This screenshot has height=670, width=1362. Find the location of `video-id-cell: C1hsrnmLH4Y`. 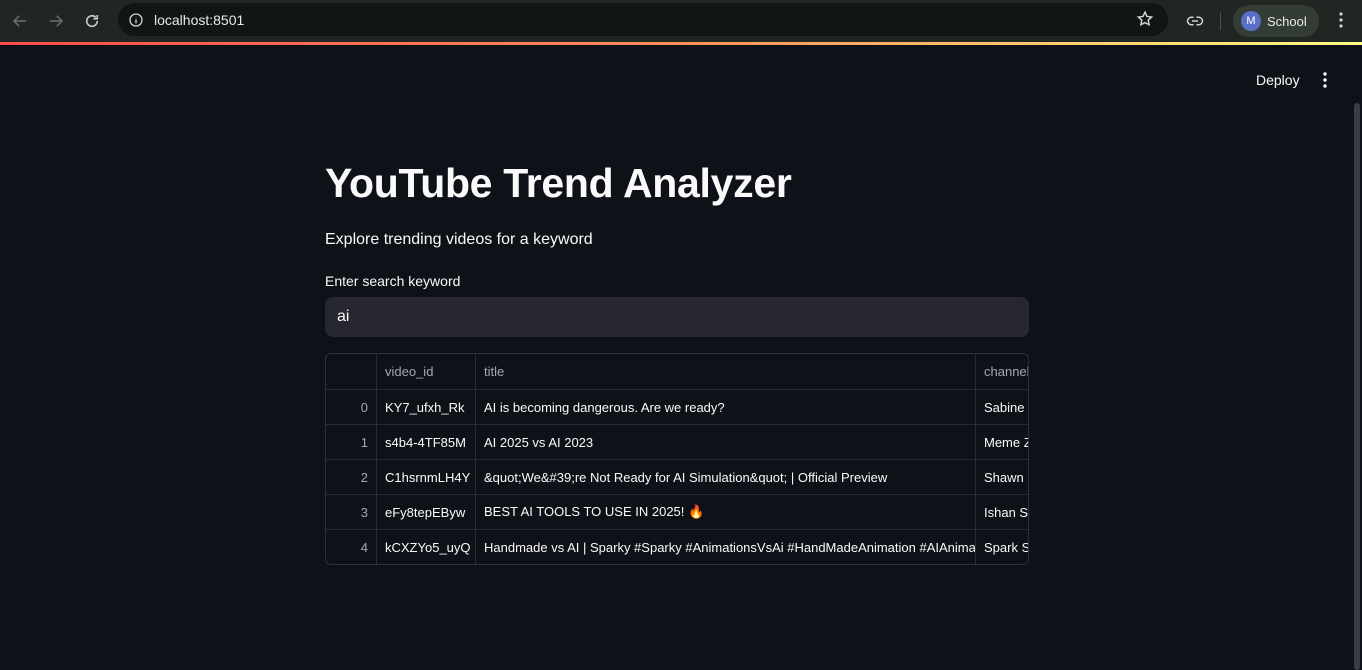

video-id-cell: C1hsrnmLH4Y is located at coordinates (426, 477).